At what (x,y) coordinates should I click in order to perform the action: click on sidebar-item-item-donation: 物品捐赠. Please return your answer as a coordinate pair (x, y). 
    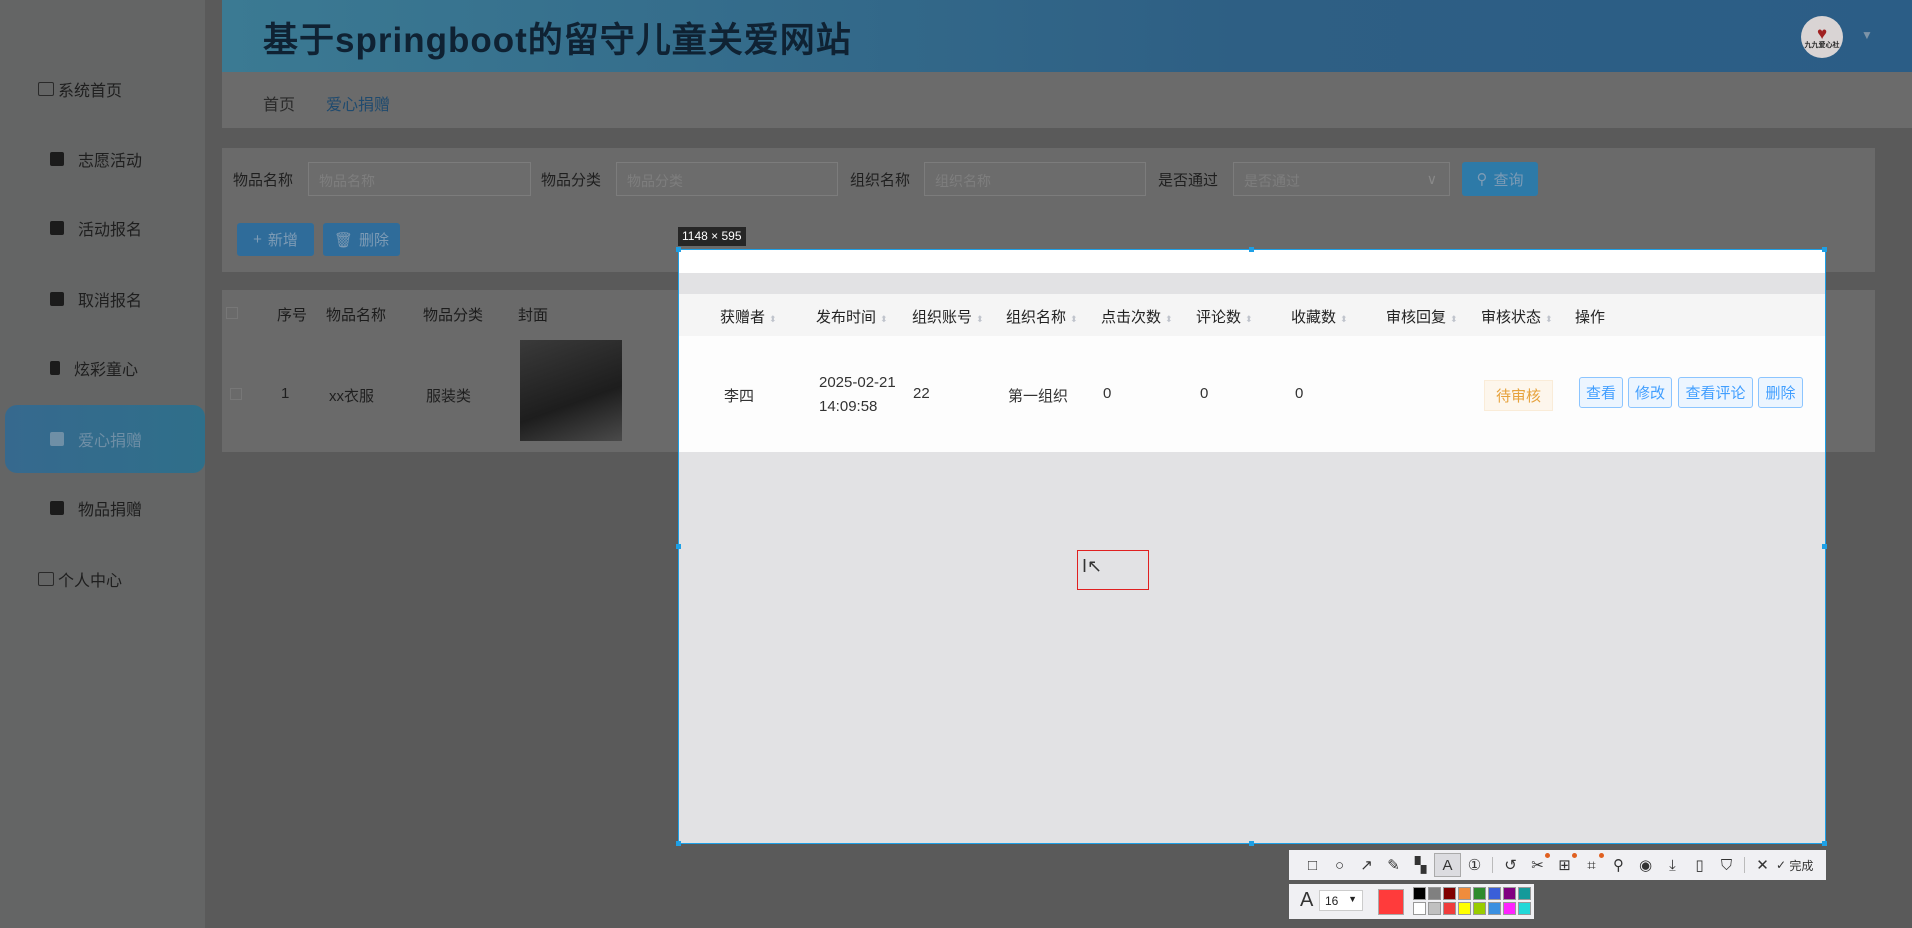
    Looking at the image, I should click on (102, 508).